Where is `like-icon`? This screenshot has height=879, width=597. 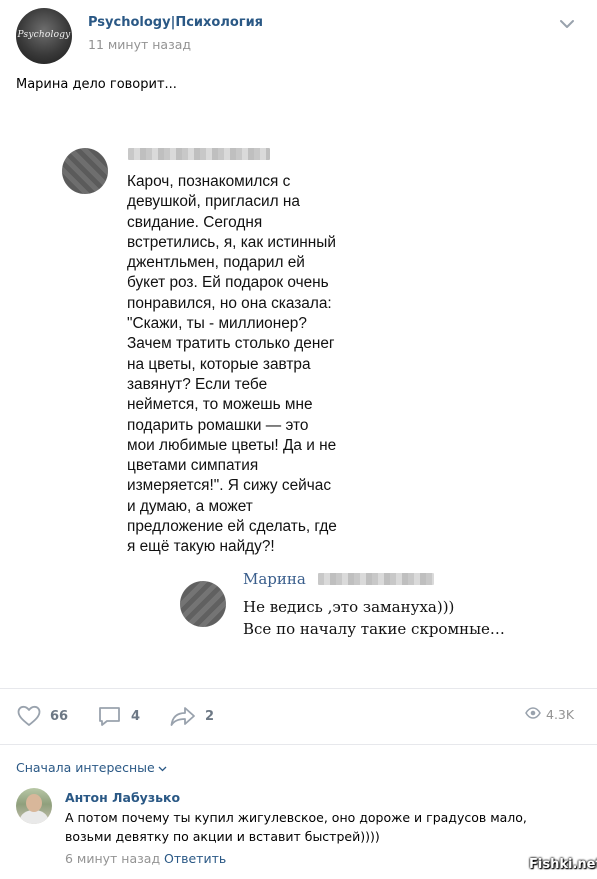
like-icon is located at coordinates (29, 716).